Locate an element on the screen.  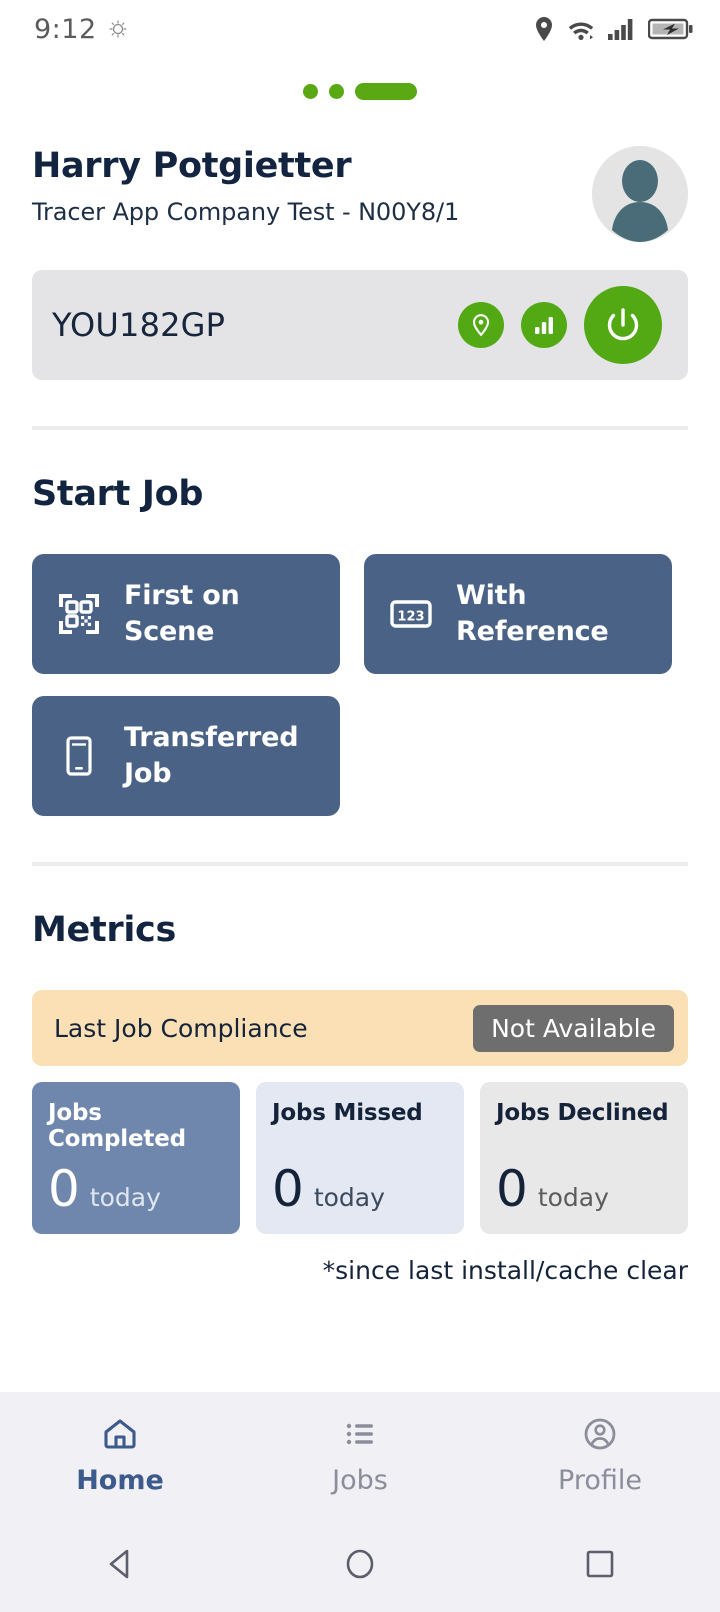
page-dot-3-active is located at coordinates (386, 91).